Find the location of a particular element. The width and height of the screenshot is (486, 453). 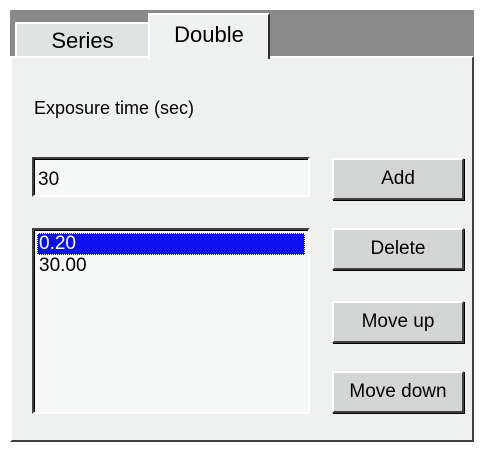

list-item: 0.20 is located at coordinates (171, 244).